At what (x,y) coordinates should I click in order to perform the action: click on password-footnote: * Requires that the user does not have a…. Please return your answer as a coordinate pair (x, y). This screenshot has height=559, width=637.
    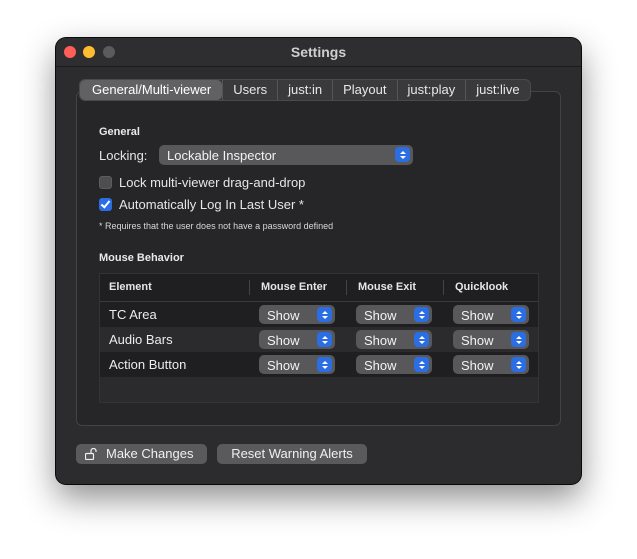
    Looking at the image, I should click on (216, 226).